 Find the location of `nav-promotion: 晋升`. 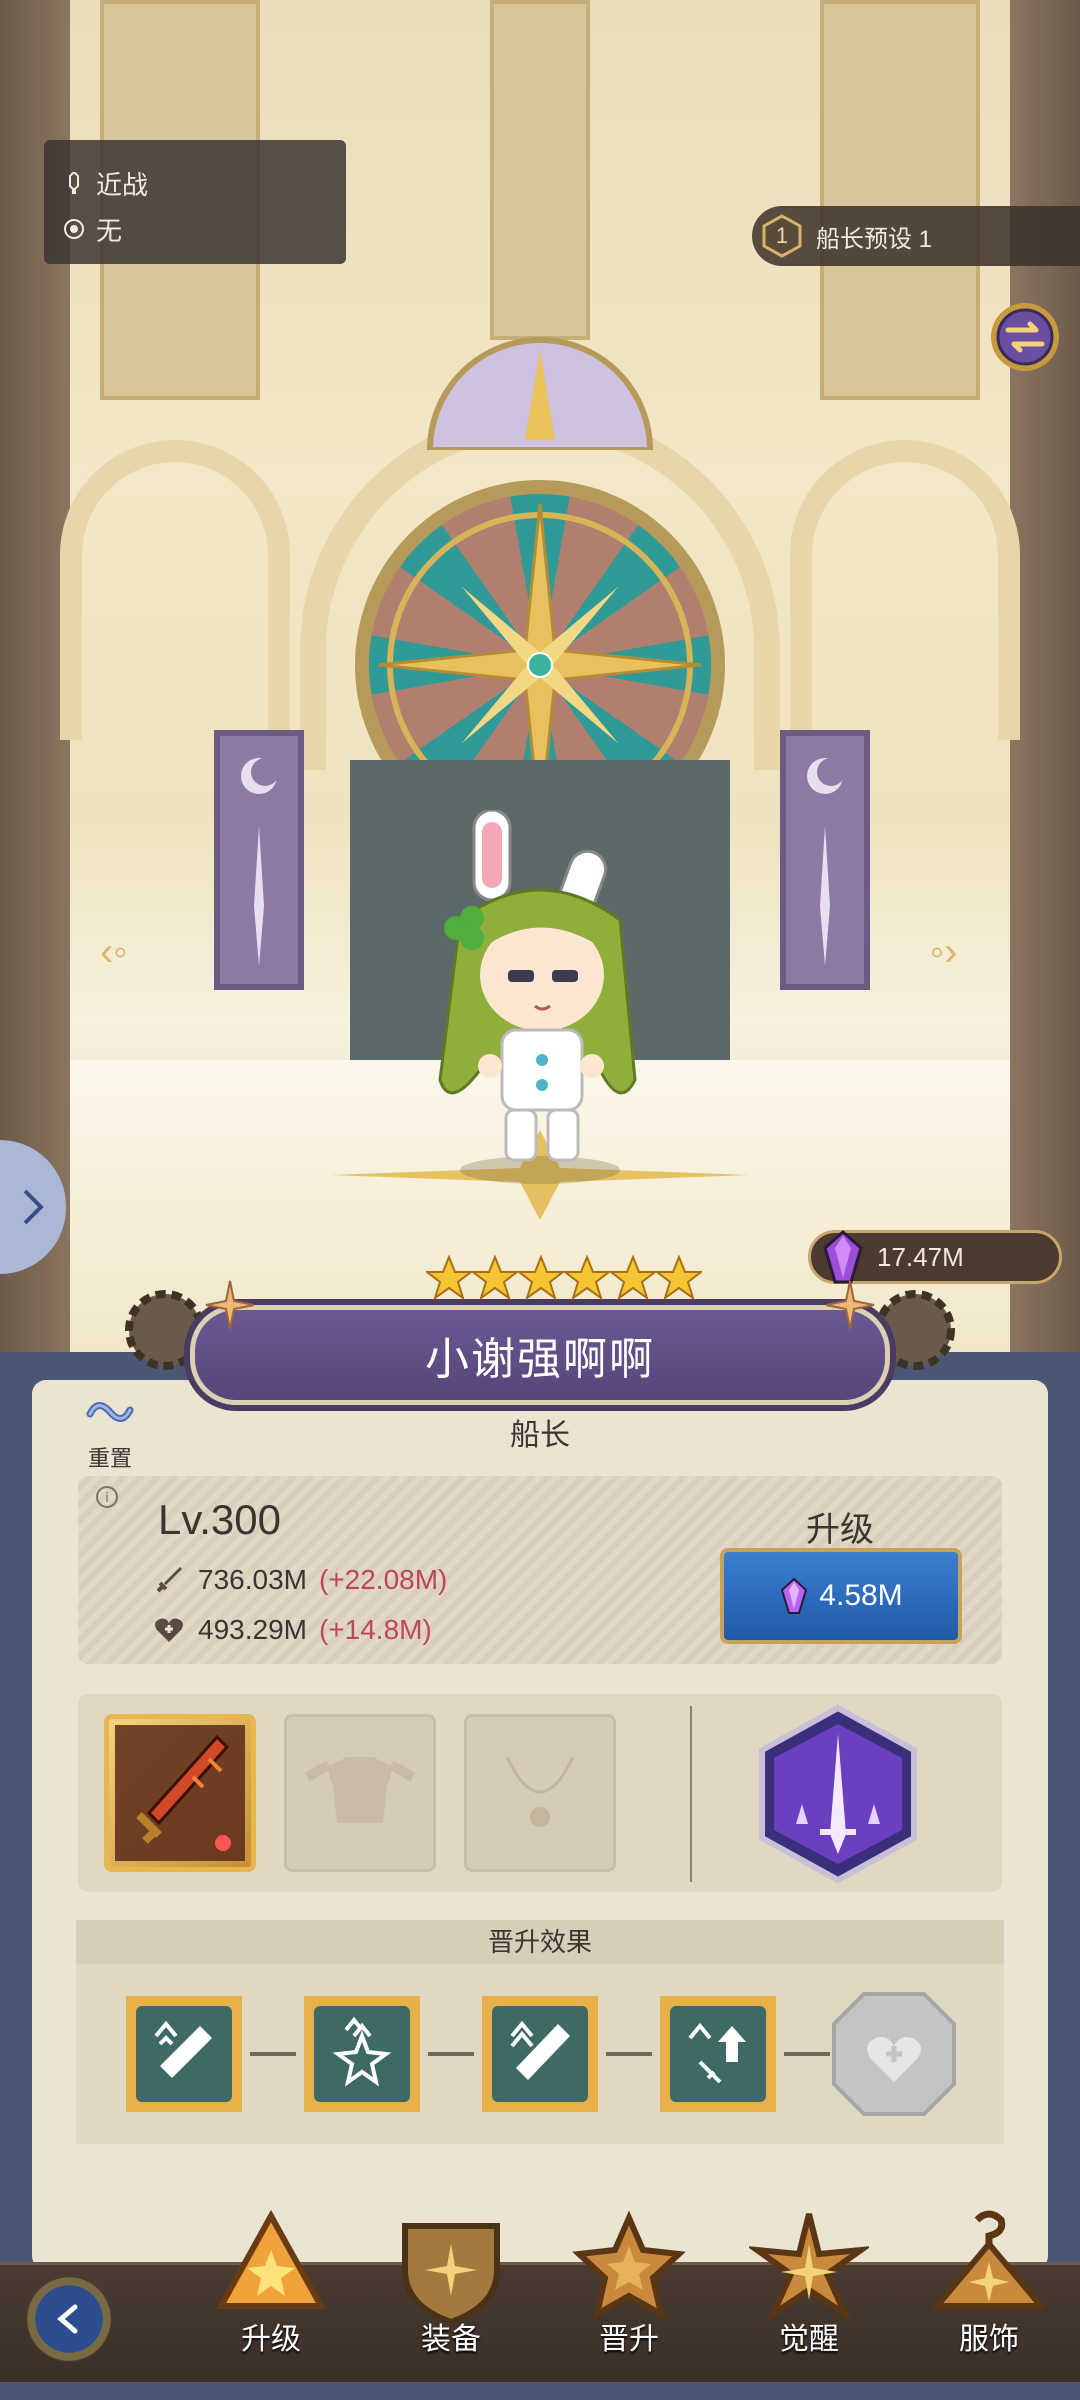

nav-promotion: 晋升 is located at coordinates (629, 2290).